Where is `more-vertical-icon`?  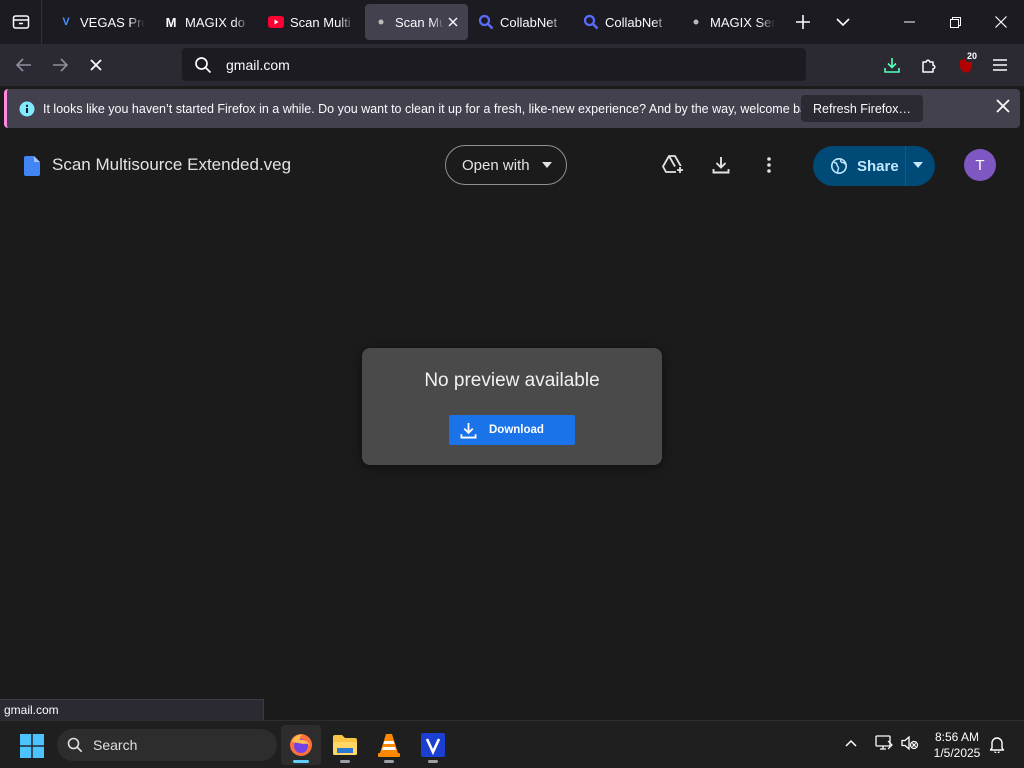 more-vertical-icon is located at coordinates (769, 165).